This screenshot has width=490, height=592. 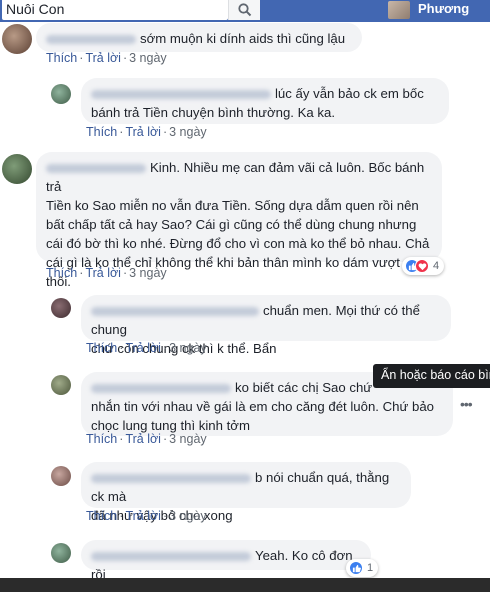 What do you see at coordinates (466, 404) in the screenshot?
I see `more-options-icon: •••` at bounding box center [466, 404].